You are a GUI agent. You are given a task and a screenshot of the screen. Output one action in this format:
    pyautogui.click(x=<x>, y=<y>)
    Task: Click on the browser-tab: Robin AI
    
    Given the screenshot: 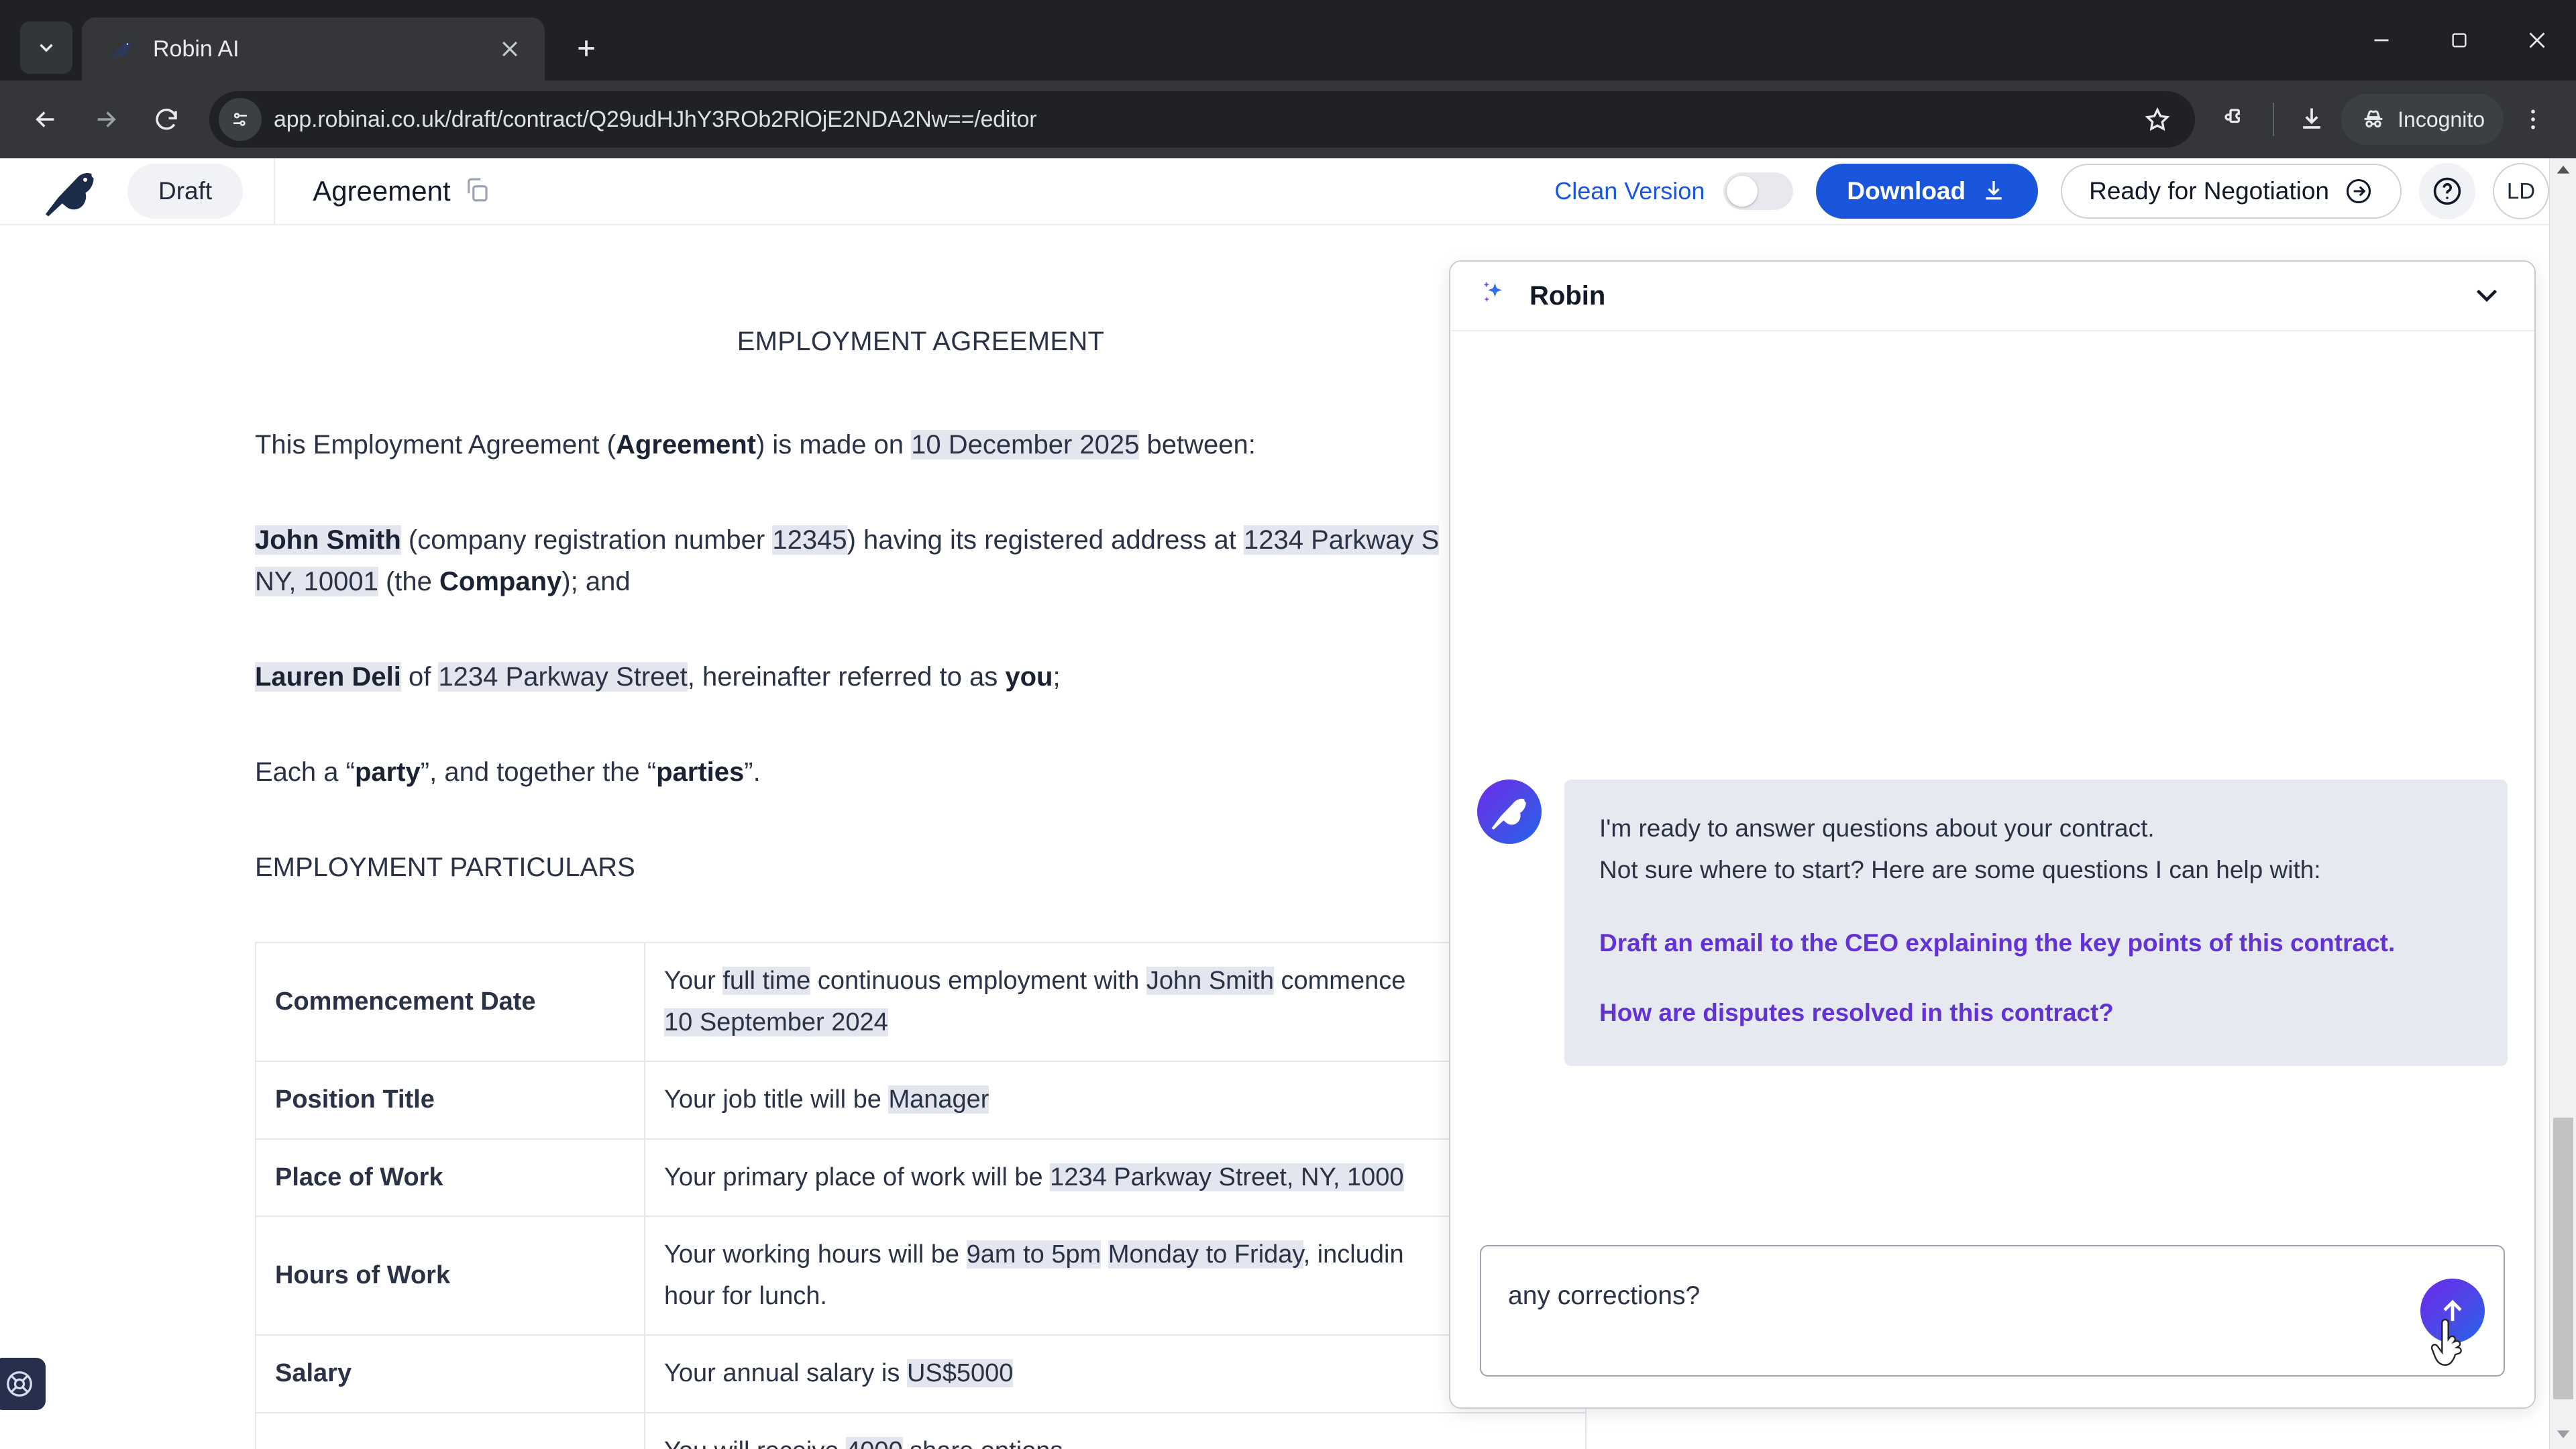 What is the action you would take?
    pyautogui.click(x=313, y=48)
    